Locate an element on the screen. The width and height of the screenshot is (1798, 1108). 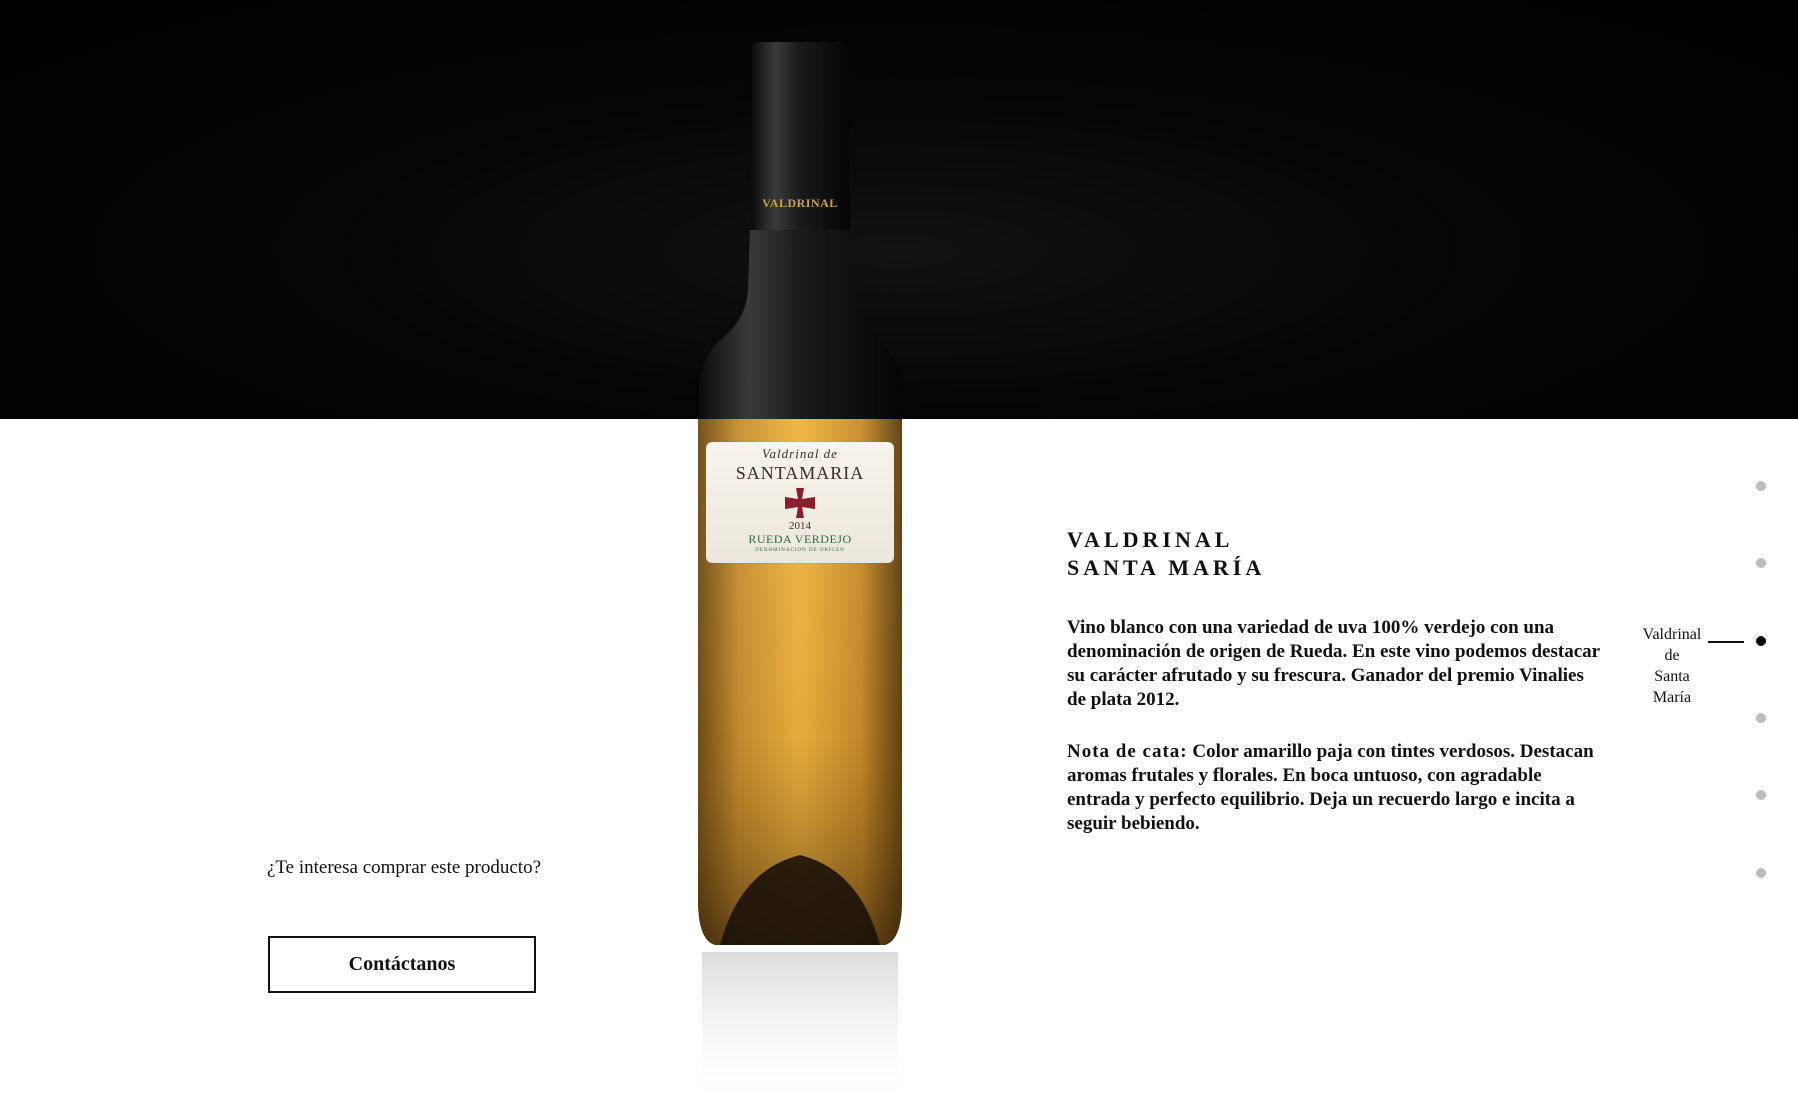
label-script-text: Valdrinal de is located at coordinates (800, 453).